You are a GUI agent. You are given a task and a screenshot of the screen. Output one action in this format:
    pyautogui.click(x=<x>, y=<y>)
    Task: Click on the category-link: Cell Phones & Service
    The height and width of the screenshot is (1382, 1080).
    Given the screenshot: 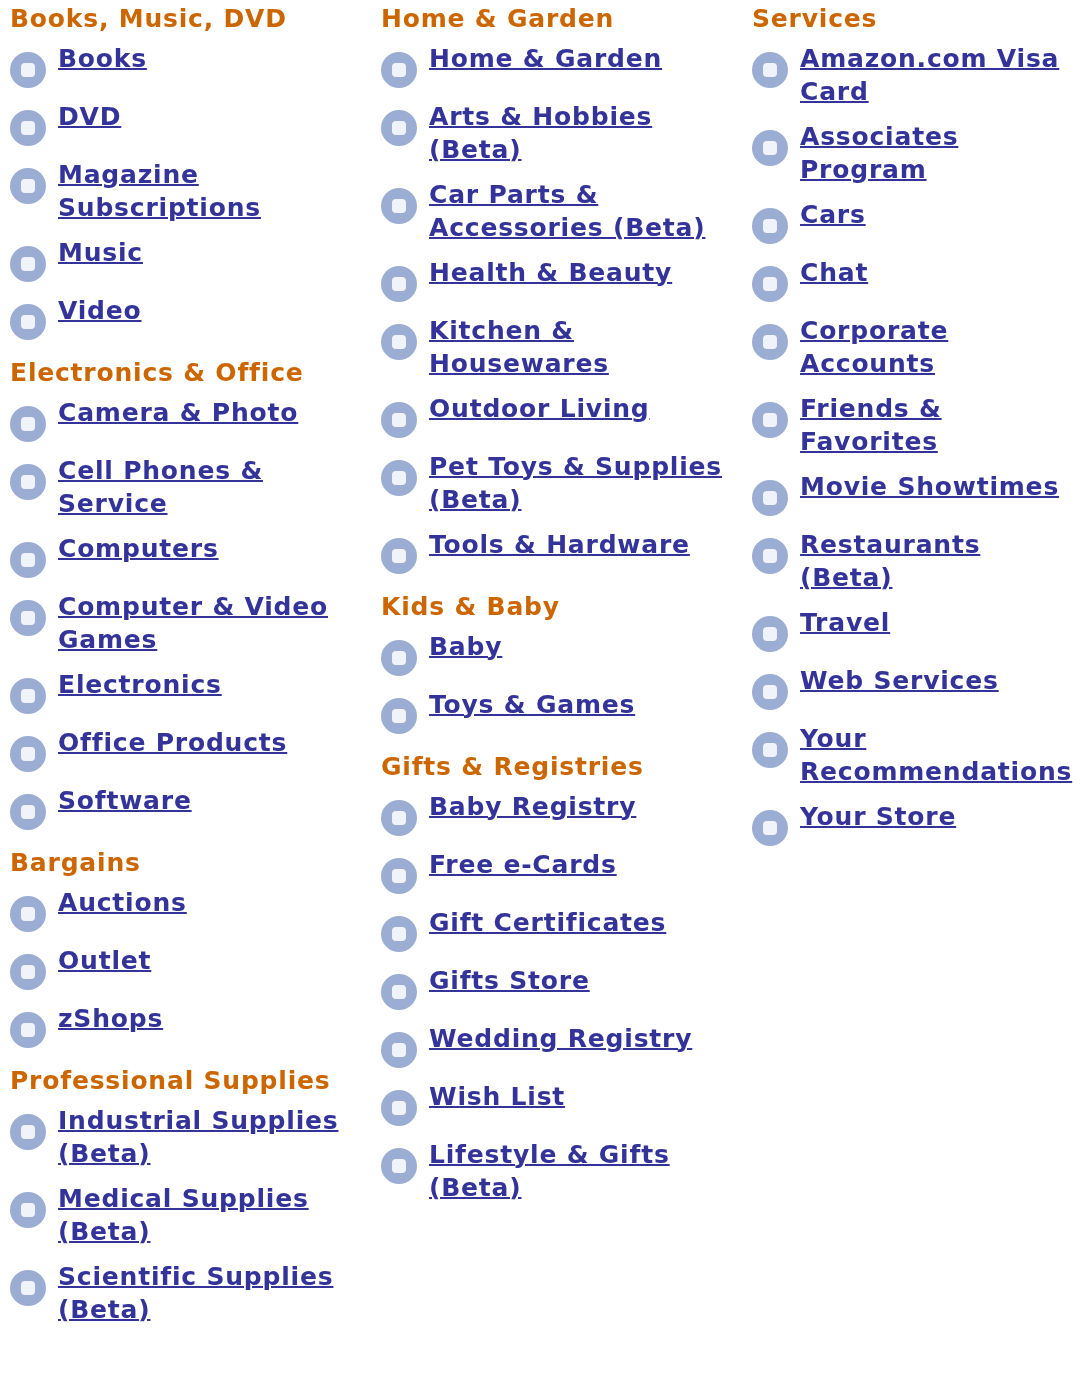 What is the action you would take?
    pyautogui.click(x=200, y=487)
    